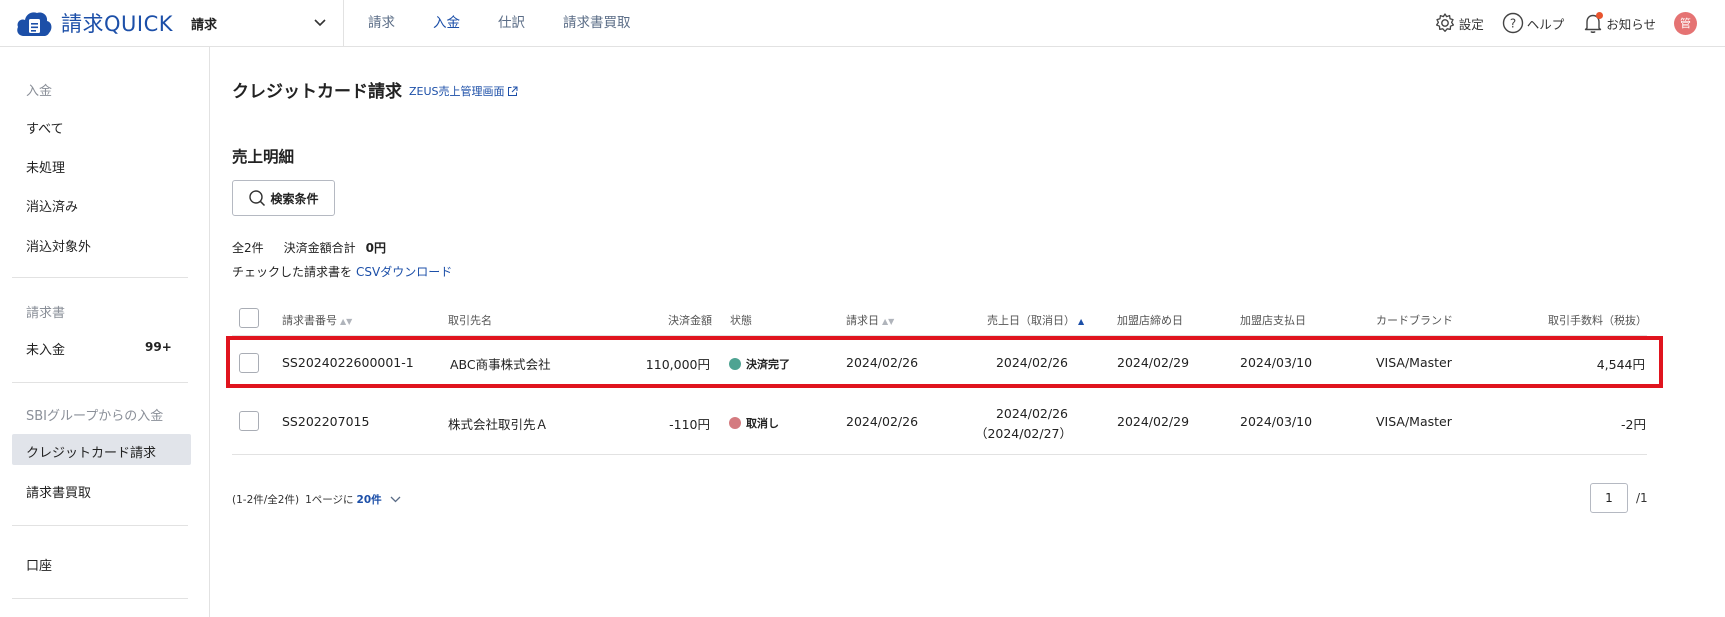 The height and width of the screenshot is (617, 1725). I want to click on zeus-sales-link: ZEUS売上管理画面, so click(463, 91).